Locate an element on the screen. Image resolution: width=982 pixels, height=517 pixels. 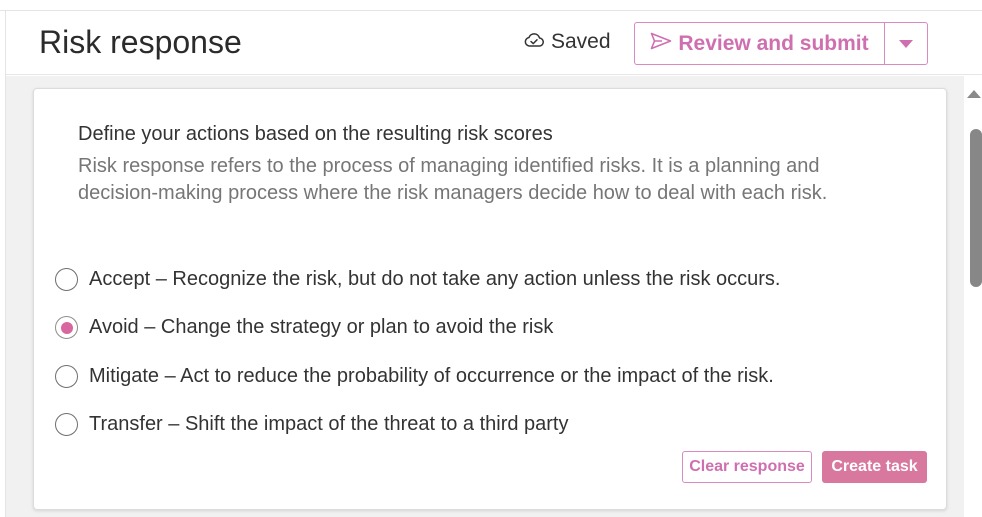
review-options-dropdown is located at coordinates (906, 43).